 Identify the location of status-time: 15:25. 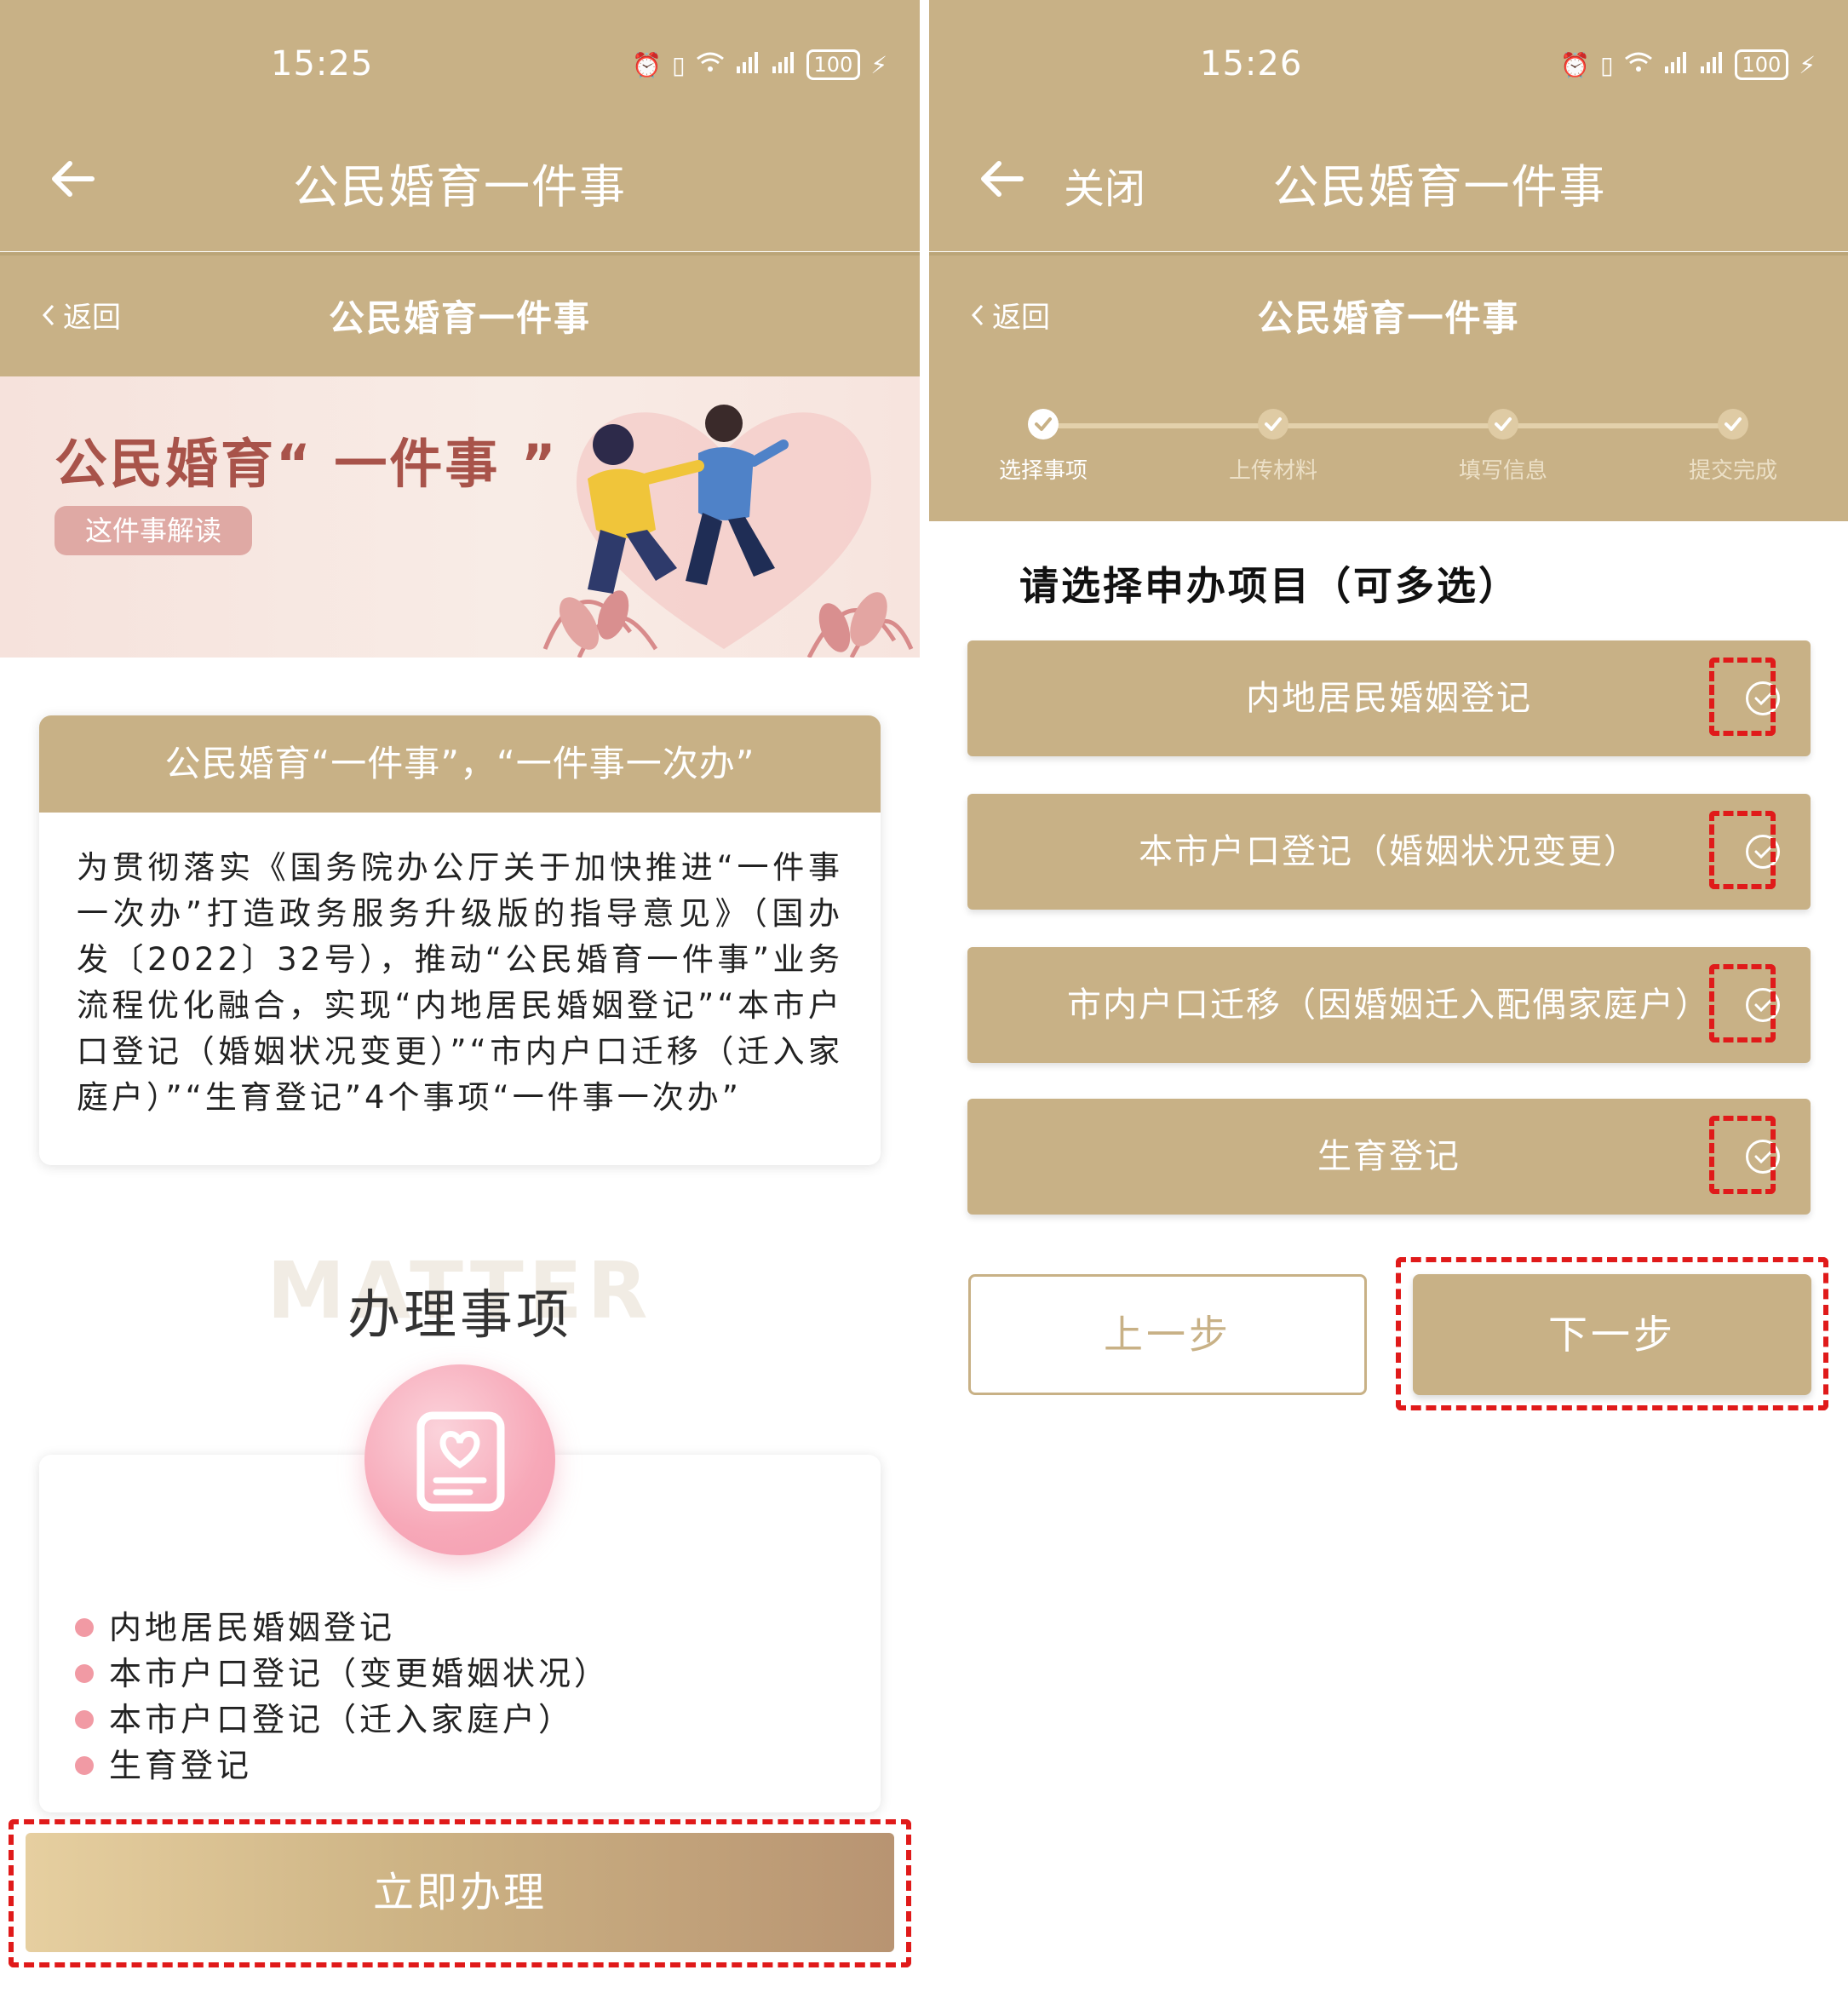
(322, 64).